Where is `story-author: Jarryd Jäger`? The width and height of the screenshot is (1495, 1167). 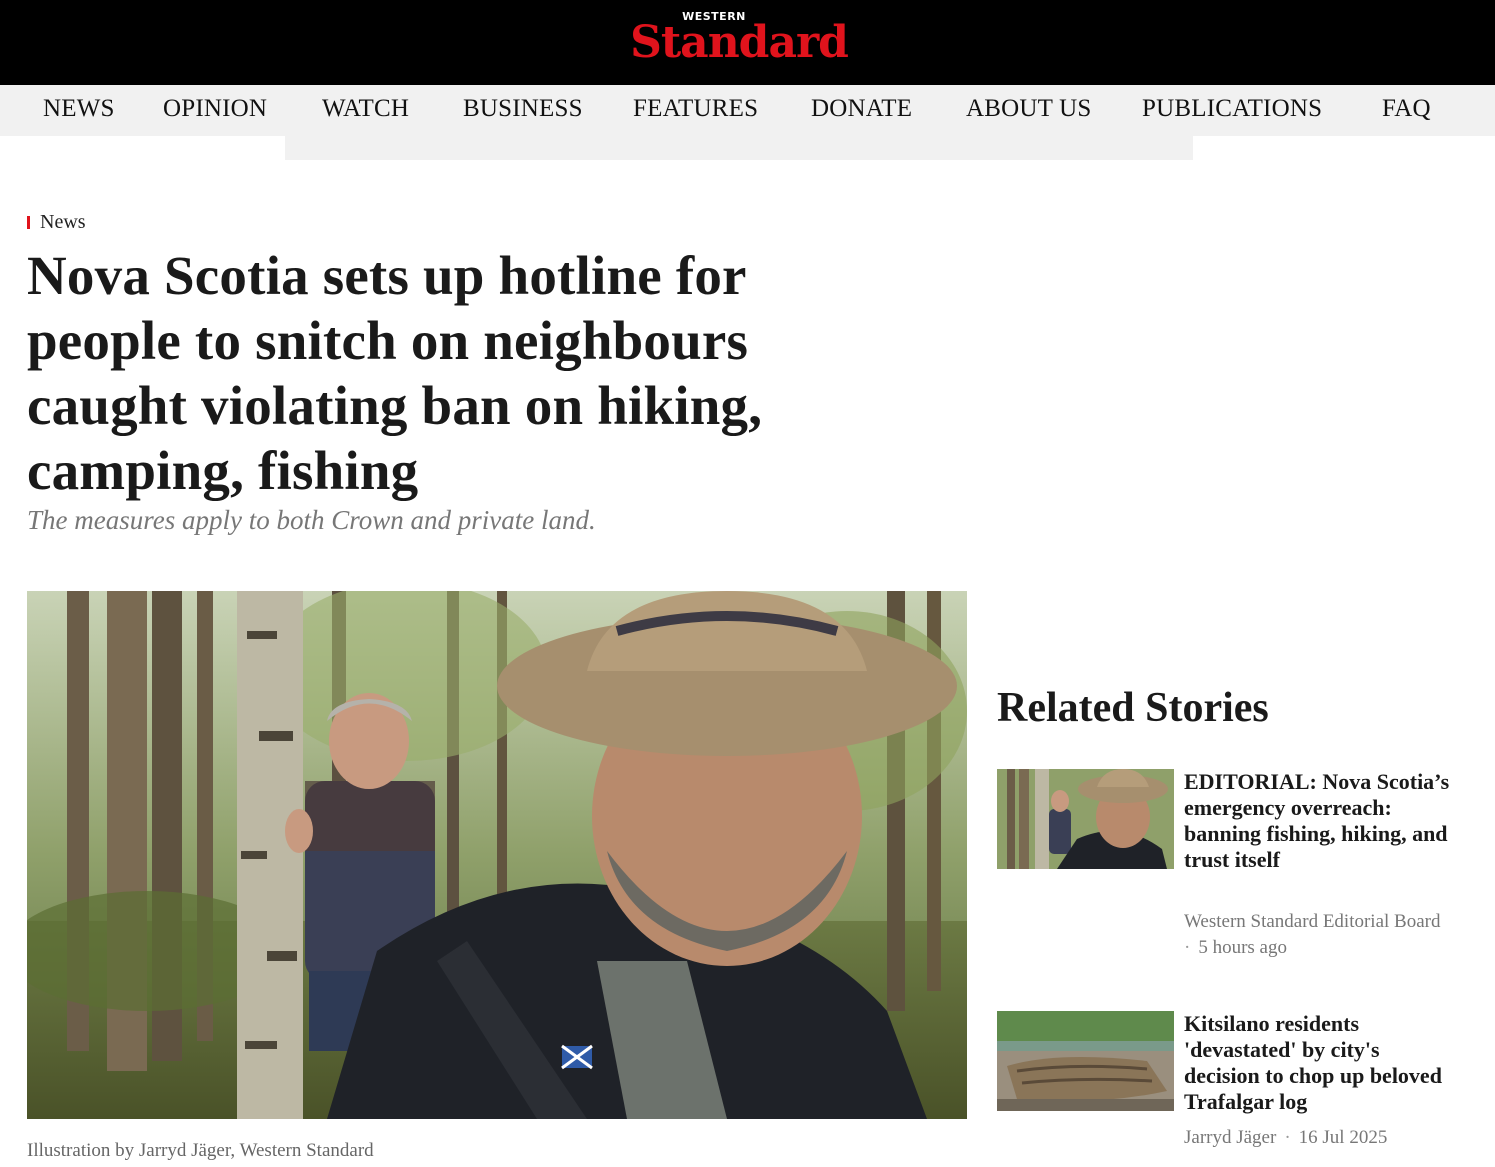
story-author: Jarryd Jäger is located at coordinates (1230, 1137).